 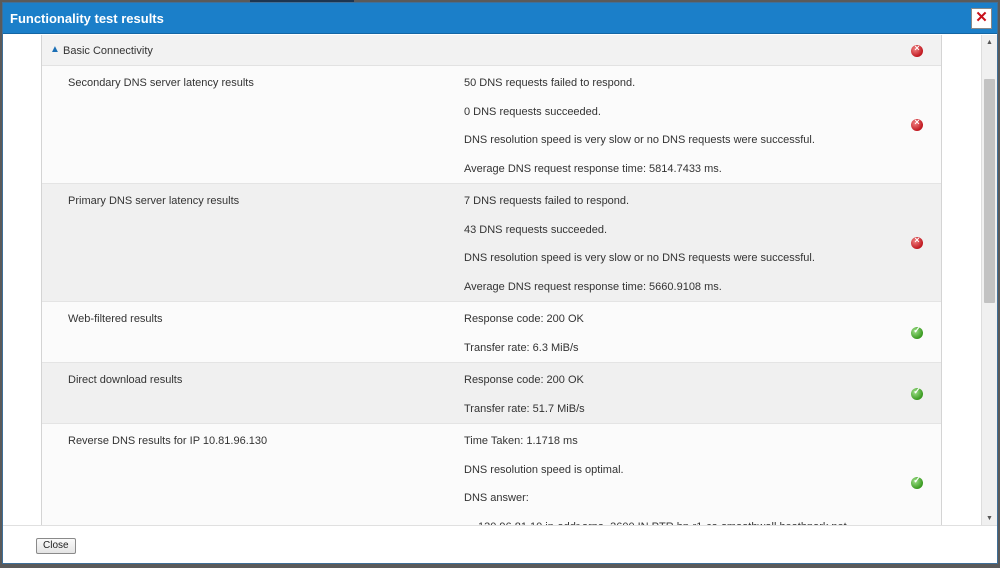 I want to click on detail-line: 7 DNS requests failed to respond., so click(x=547, y=201).